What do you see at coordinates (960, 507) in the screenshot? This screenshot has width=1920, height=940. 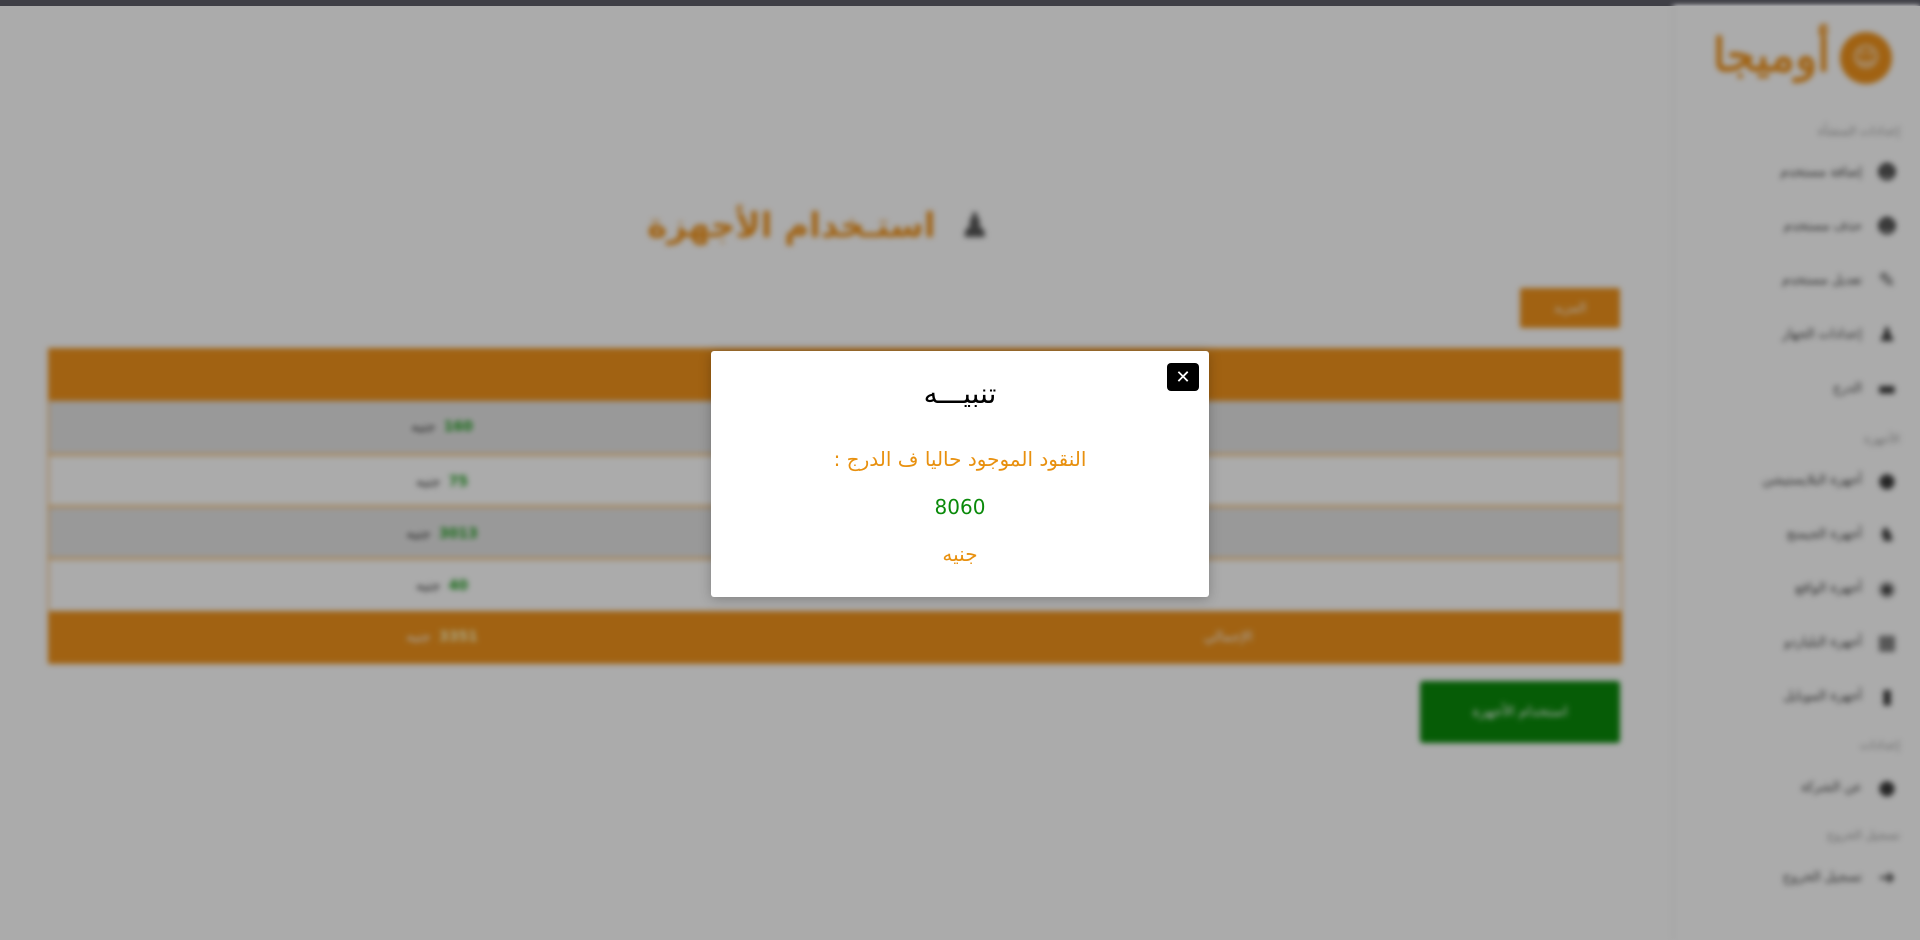 I see `cash-amount: 8060` at bounding box center [960, 507].